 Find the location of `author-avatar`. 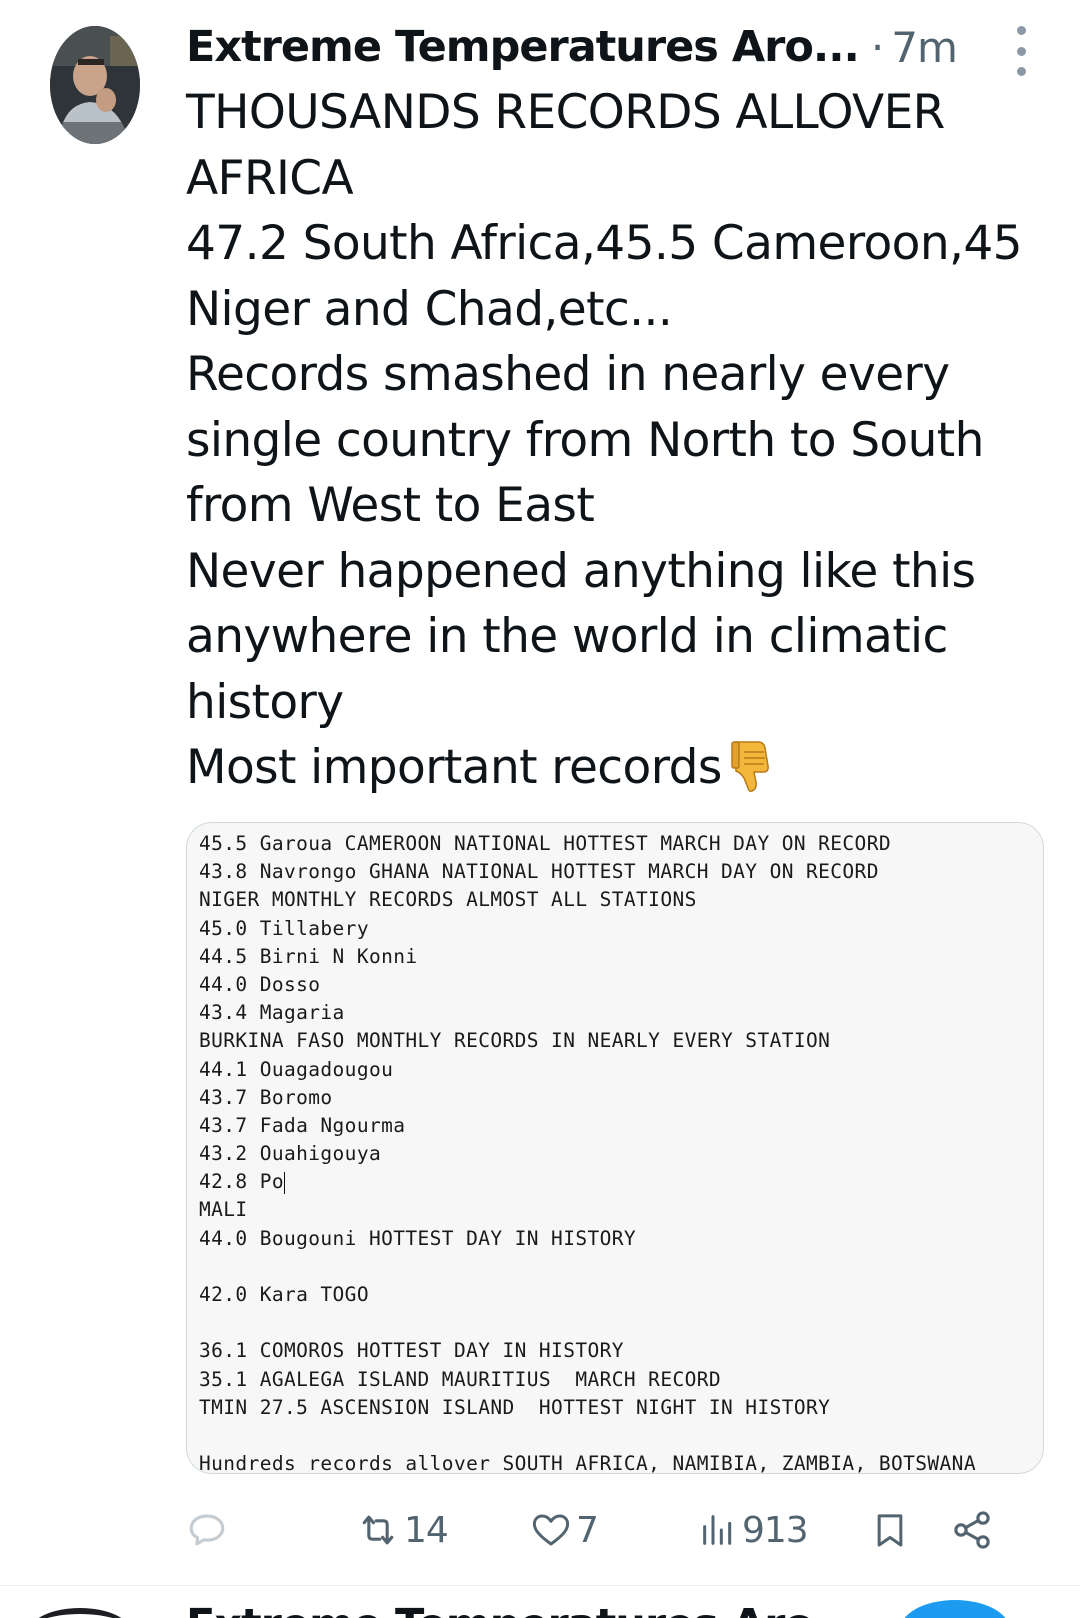

author-avatar is located at coordinates (95, 85).